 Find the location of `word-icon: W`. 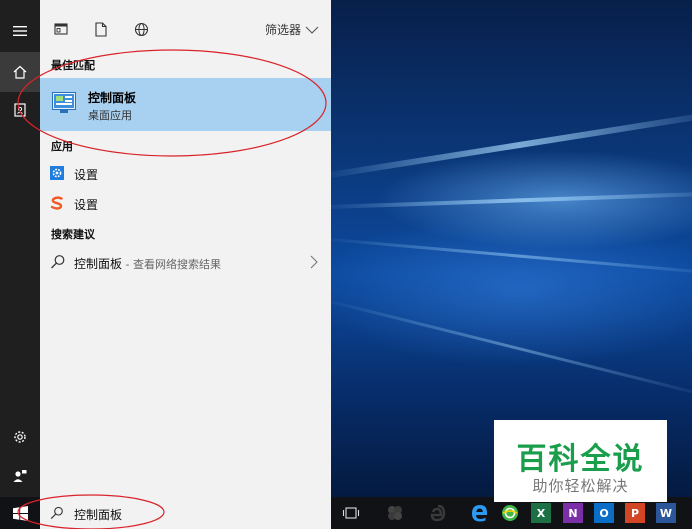

word-icon: W is located at coordinates (666, 513).